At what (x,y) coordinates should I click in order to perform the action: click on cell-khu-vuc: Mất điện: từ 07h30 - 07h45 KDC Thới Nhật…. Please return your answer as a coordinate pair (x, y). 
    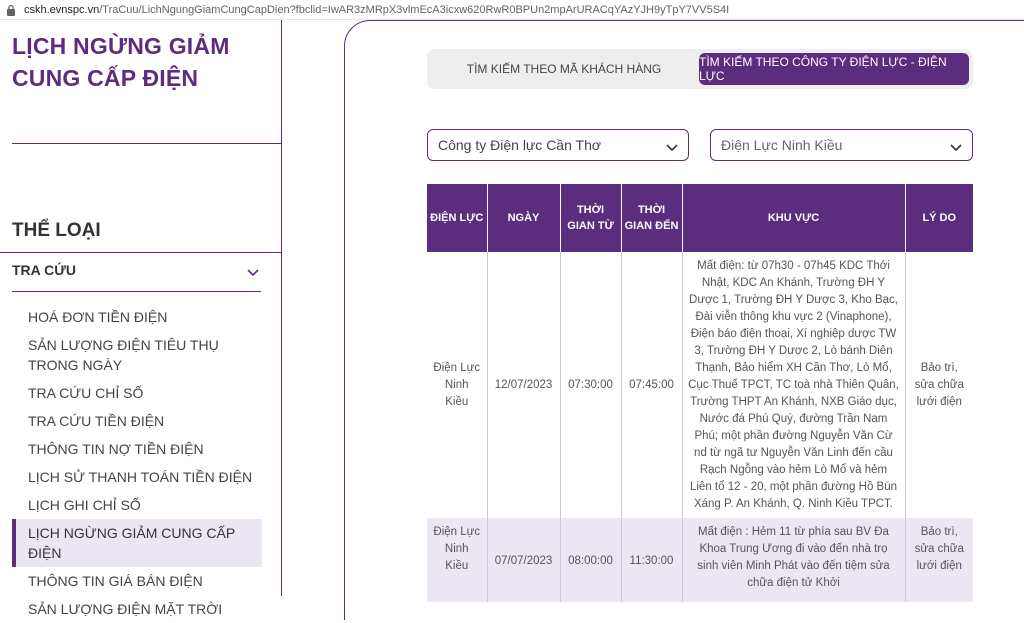
    Looking at the image, I should click on (794, 385).